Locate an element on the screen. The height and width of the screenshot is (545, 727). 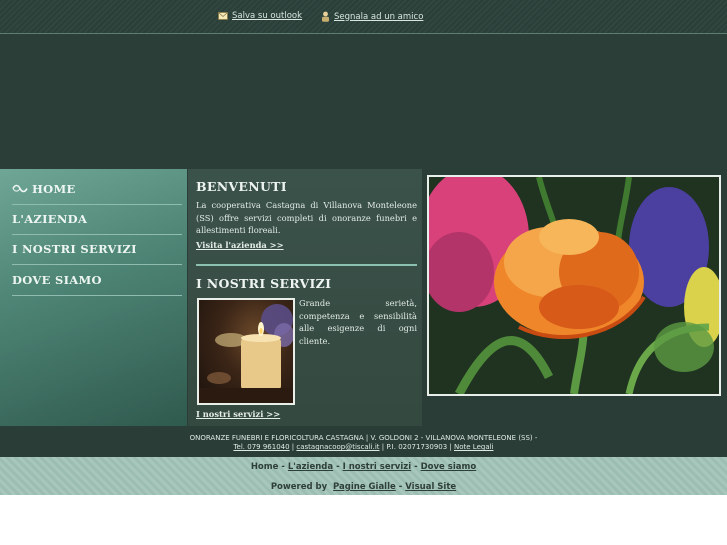
save-outlook-link: Salva su outlook is located at coordinates (260, 16).